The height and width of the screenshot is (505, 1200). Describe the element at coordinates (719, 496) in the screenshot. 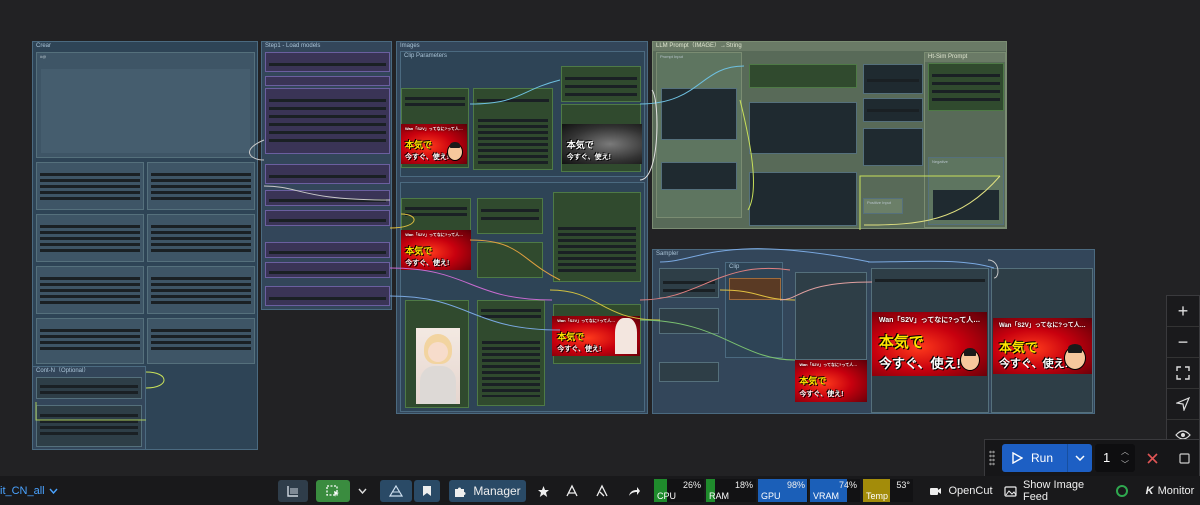

I see `meter-label: RAM` at that location.